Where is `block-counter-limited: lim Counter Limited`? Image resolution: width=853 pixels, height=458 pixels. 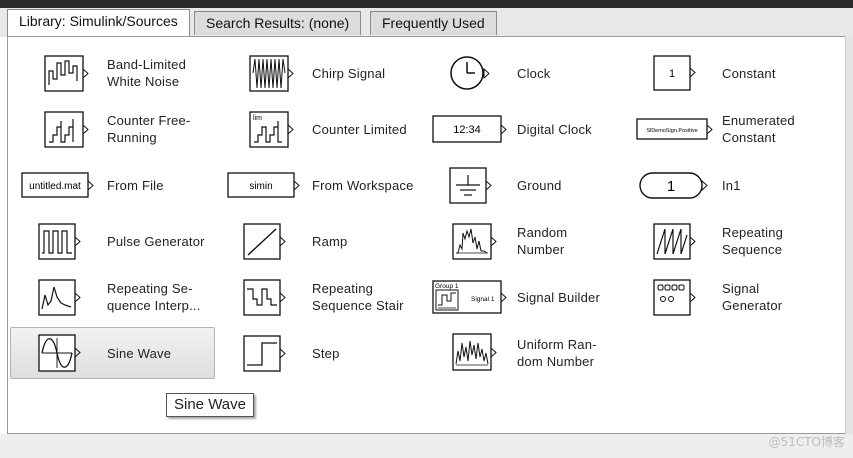
block-counter-limited: lim Counter Limited is located at coordinates (328, 133).